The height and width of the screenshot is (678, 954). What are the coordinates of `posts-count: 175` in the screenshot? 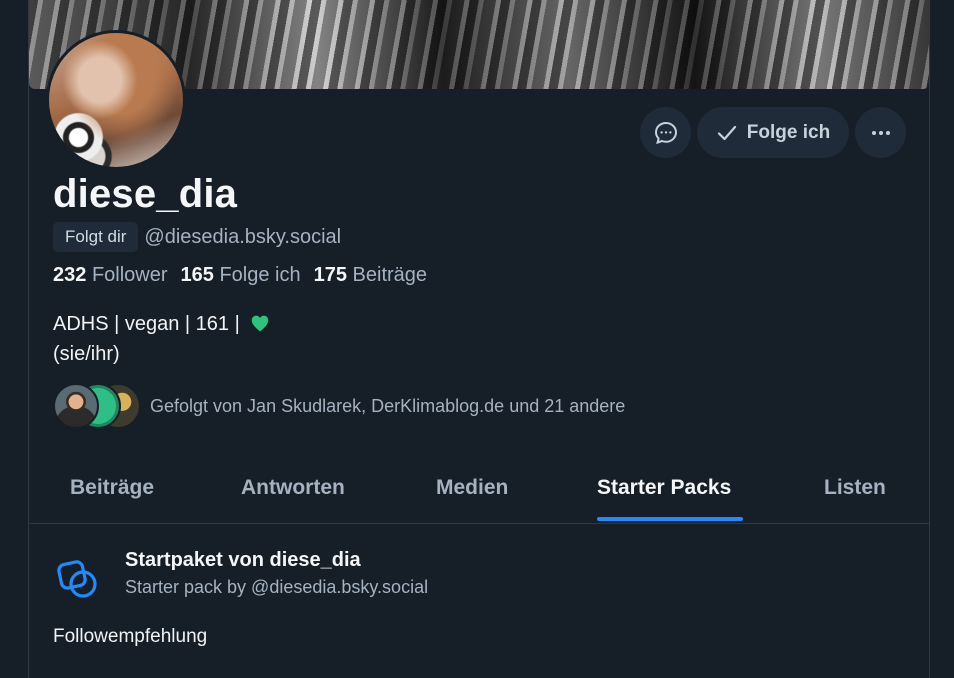 It's located at (330, 275).